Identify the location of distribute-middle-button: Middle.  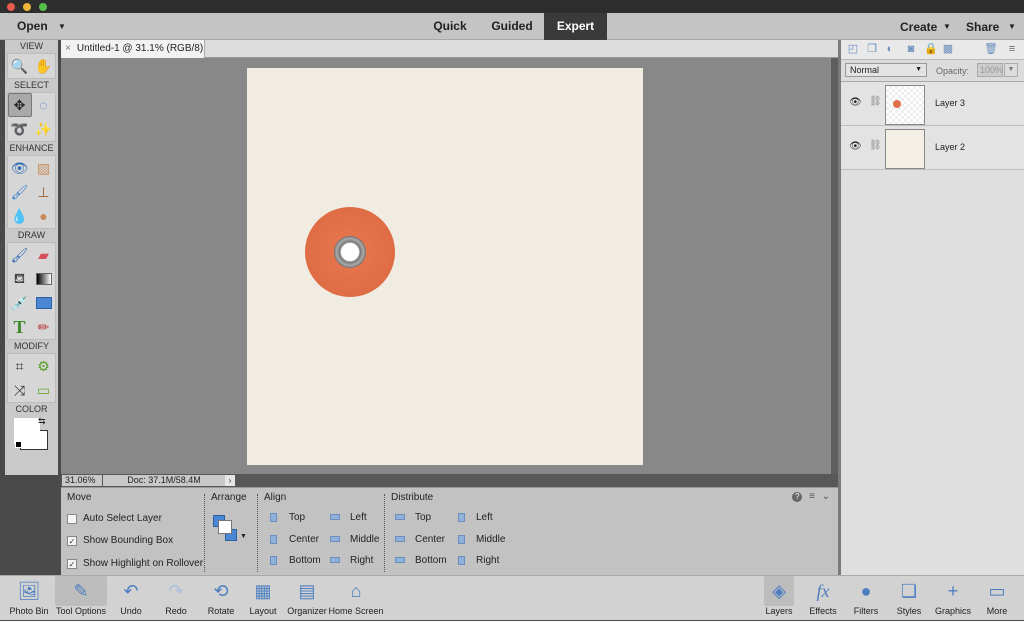
(490, 539).